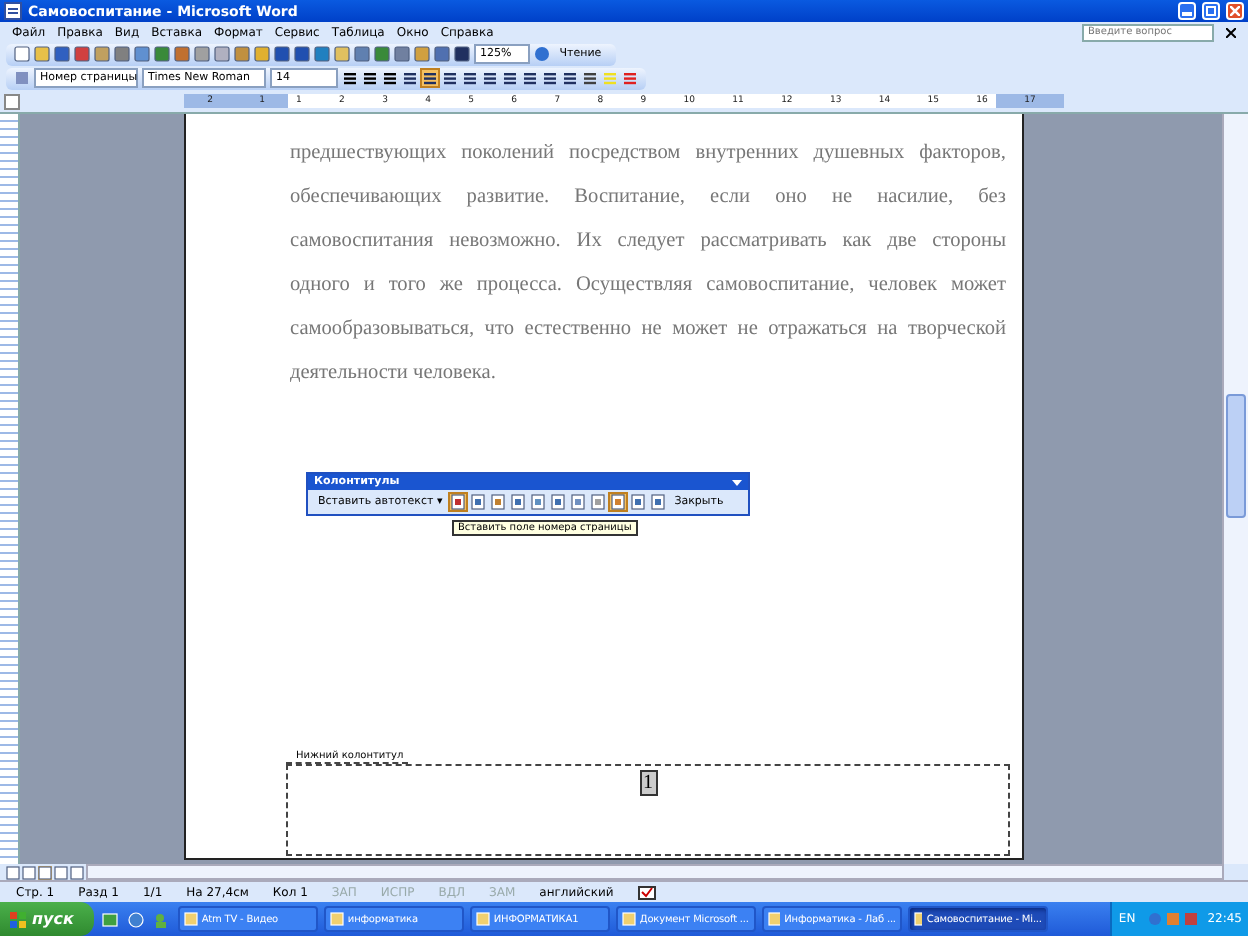 The width and height of the screenshot is (1248, 936). What do you see at coordinates (648, 810) in the screenshot?
I see `footer-area: 1` at bounding box center [648, 810].